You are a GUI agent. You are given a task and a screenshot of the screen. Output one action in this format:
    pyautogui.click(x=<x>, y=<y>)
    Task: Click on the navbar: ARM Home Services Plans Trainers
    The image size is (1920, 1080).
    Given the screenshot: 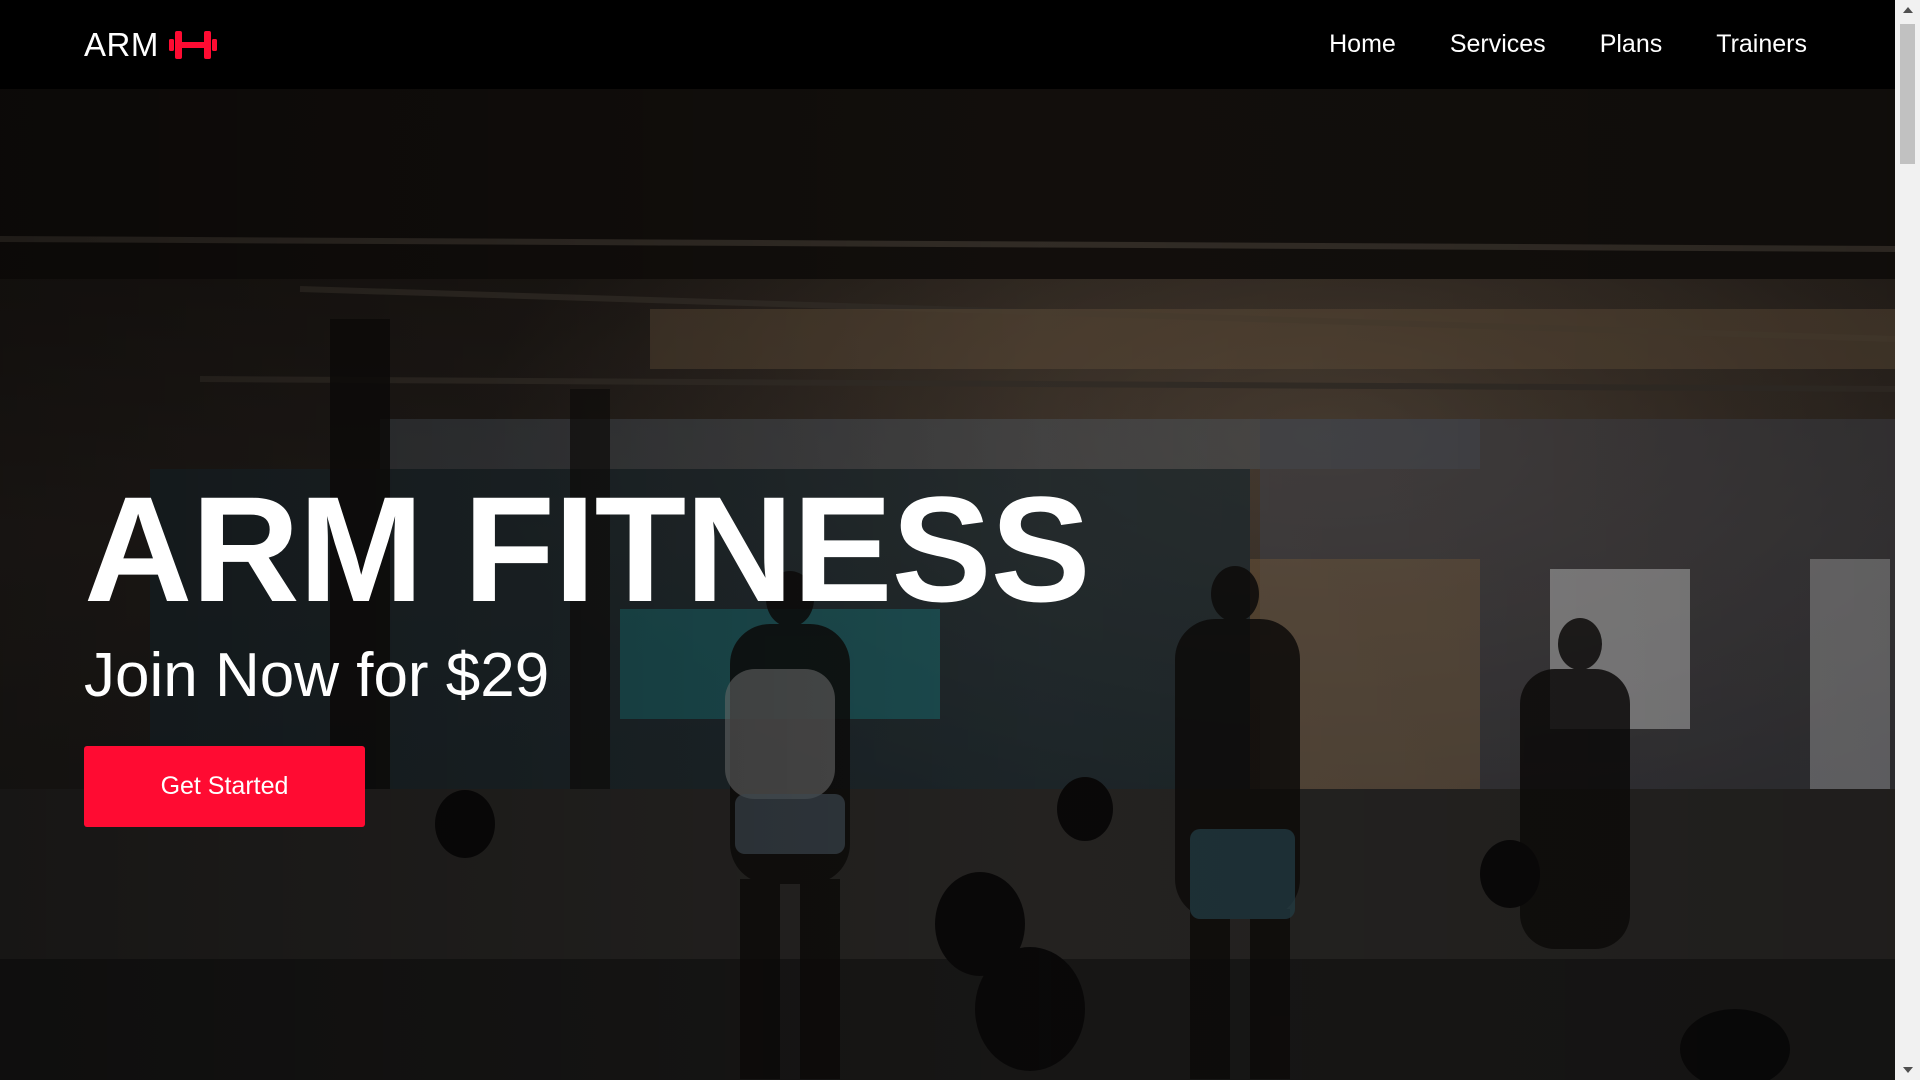 What is the action you would take?
    pyautogui.click(x=947, y=44)
    